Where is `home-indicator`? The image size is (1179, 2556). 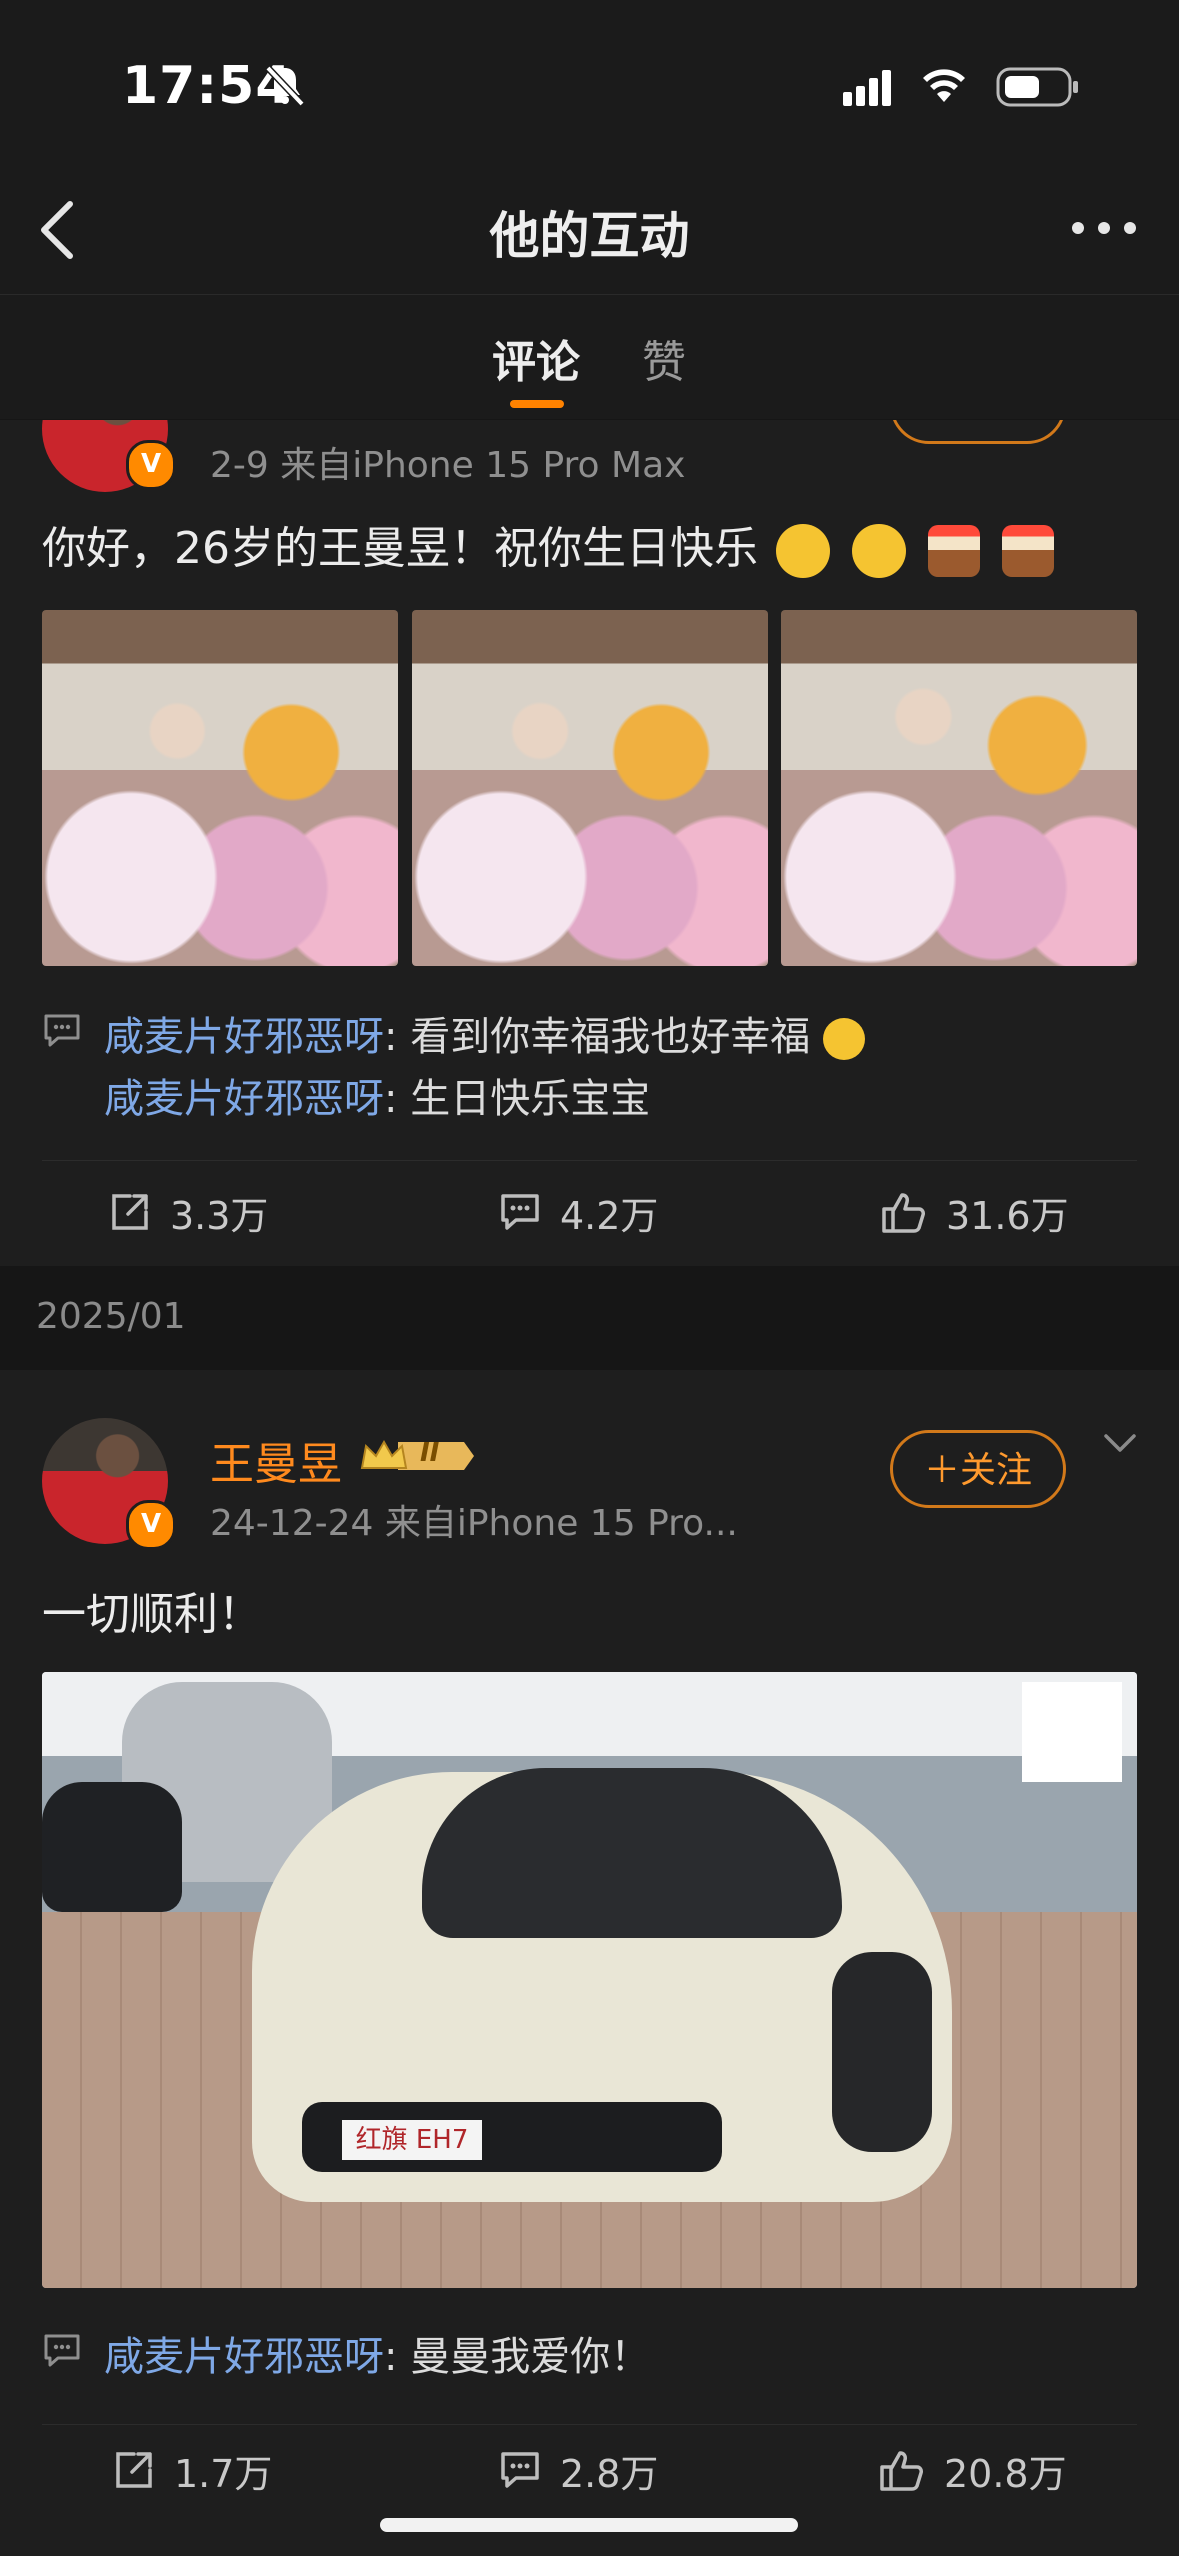 home-indicator is located at coordinates (589, 2525).